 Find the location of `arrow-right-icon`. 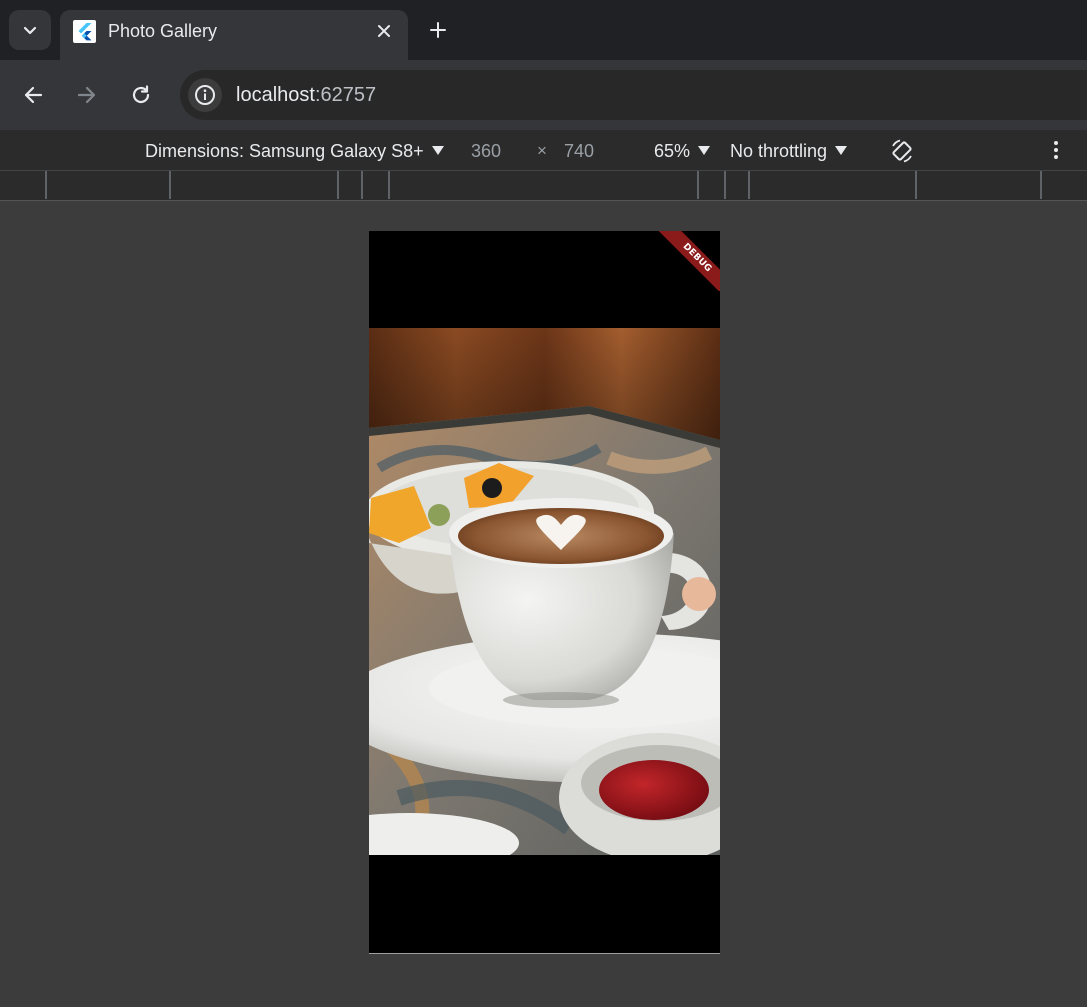

arrow-right-icon is located at coordinates (86, 95).